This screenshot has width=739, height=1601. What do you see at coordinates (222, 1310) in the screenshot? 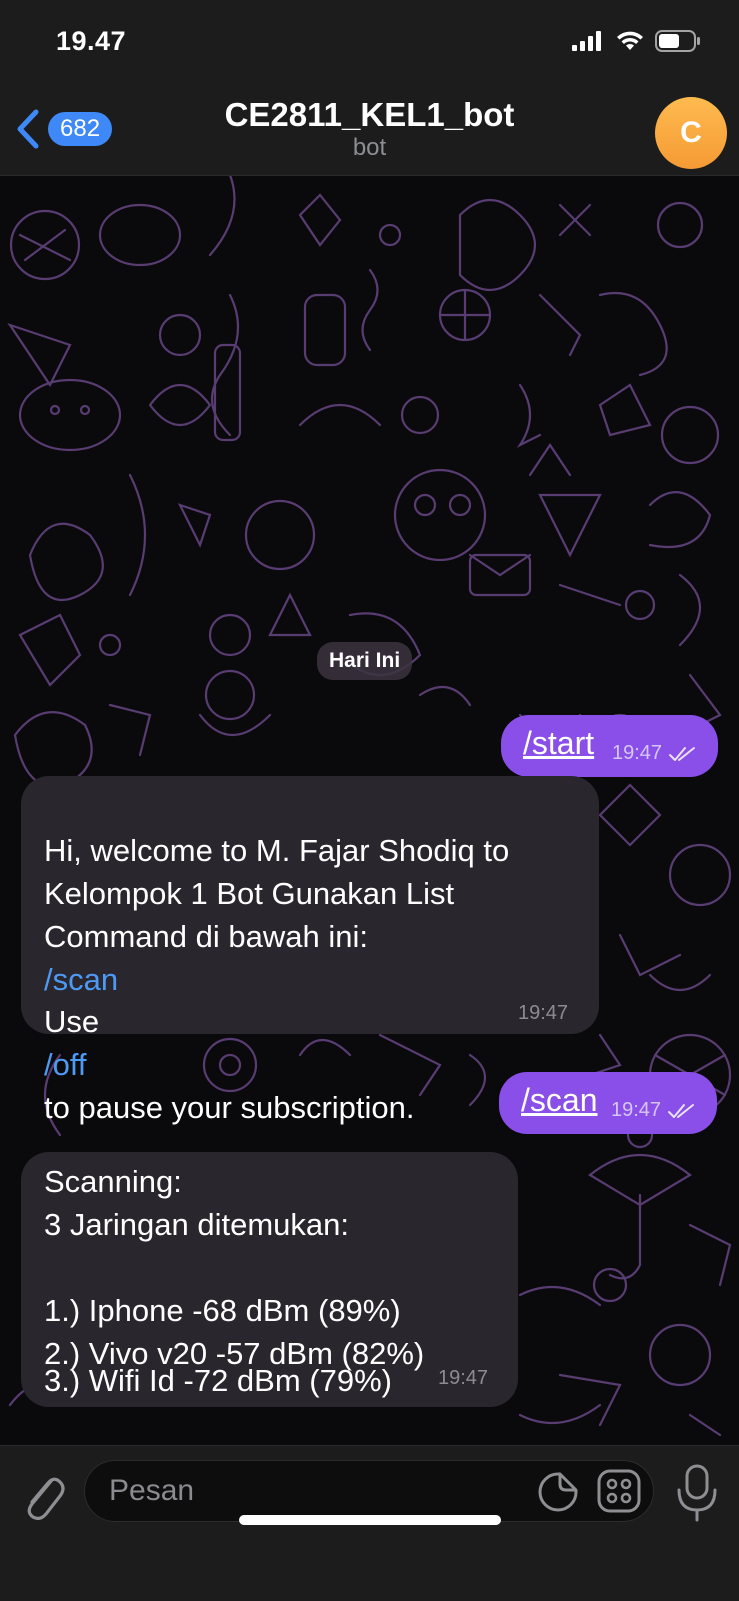
I see `network-item: 1.) Iphone -68 dBm (89%)` at bounding box center [222, 1310].